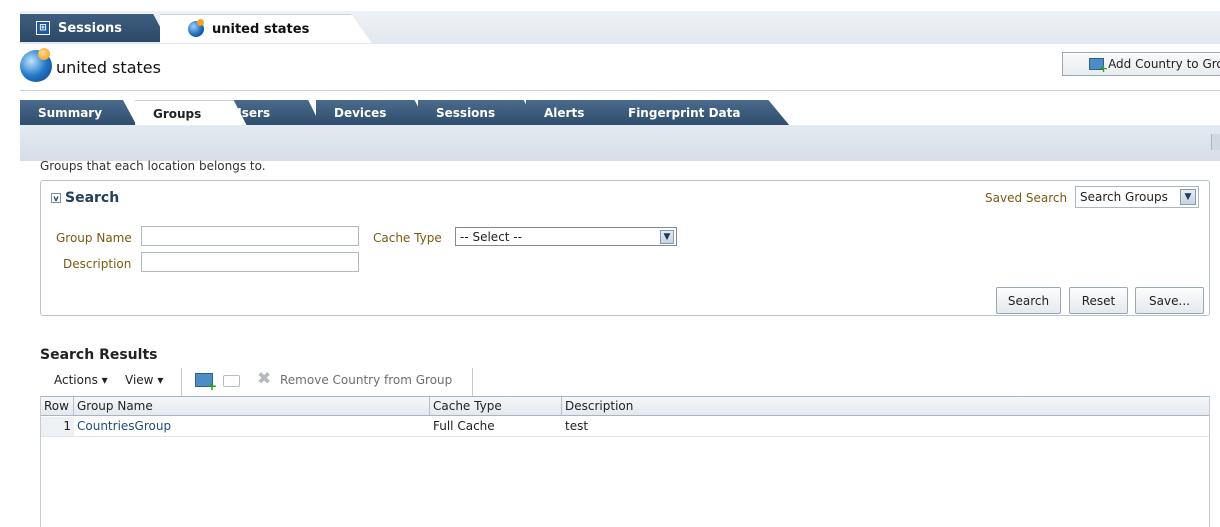  I want to click on search-header: v Search, so click(85, 198).